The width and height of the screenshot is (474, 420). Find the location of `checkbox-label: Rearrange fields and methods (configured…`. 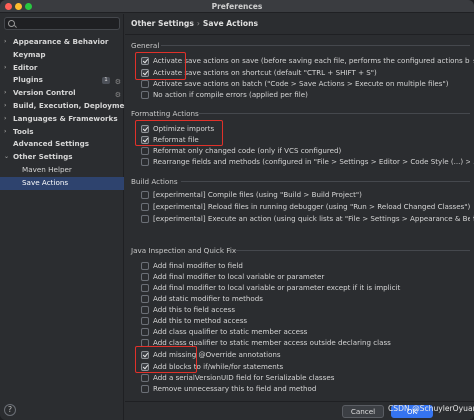

checkbox-label: Rearrange fields and methods (configured… is located at coordinates (313, 161).